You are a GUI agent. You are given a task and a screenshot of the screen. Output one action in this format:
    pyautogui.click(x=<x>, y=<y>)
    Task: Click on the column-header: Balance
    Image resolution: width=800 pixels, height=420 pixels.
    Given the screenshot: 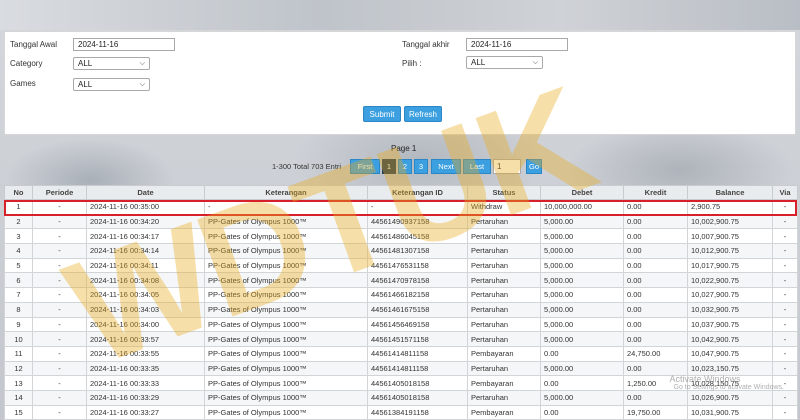 What is the action you would take?
    pyautogui.click(x=730, y=192)
    